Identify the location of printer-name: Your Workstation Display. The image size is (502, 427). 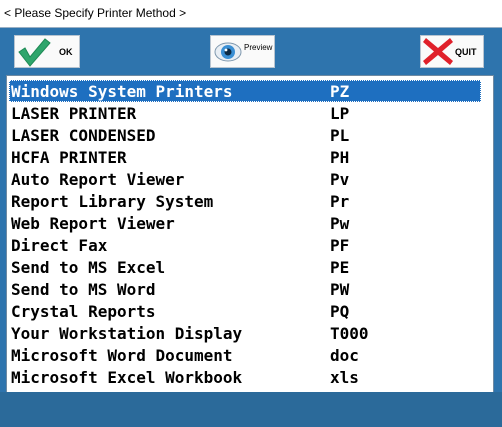
(127, 333).